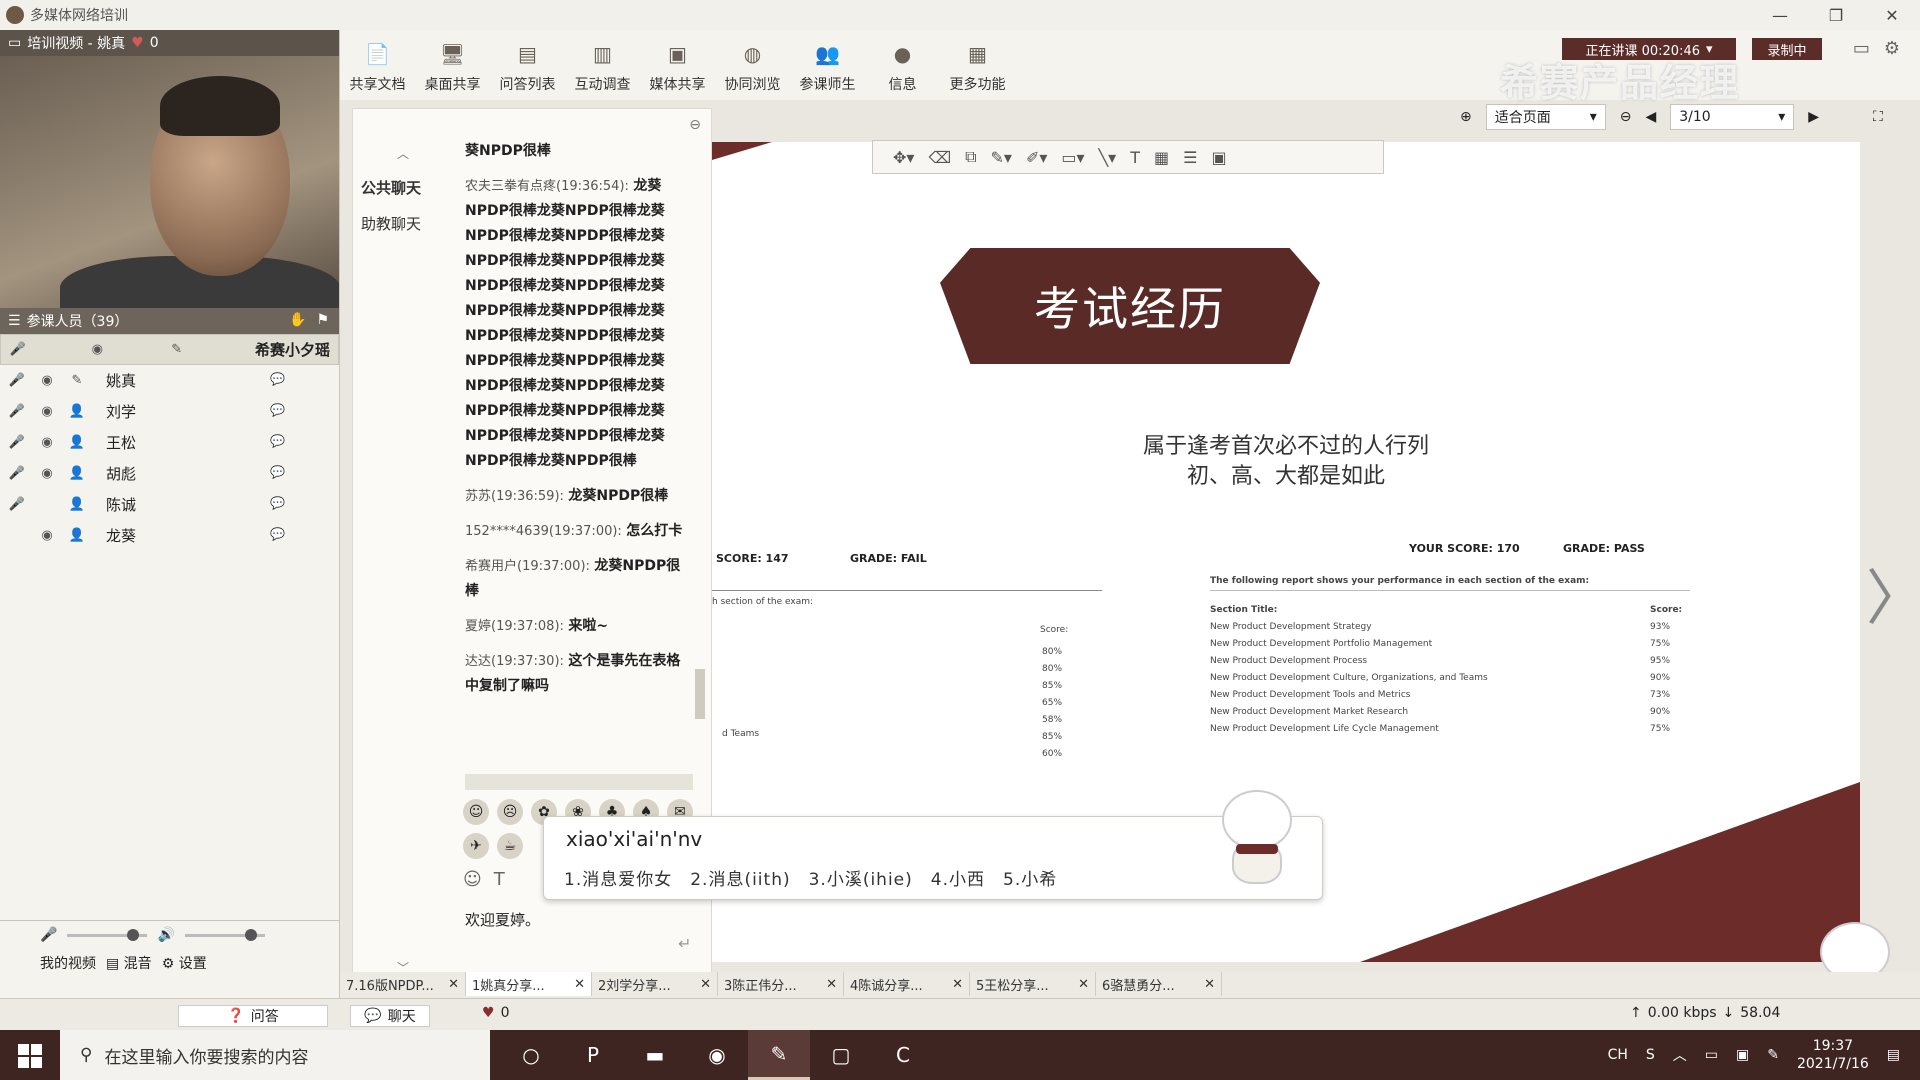 This screenshot has width=1920, height=1080. I want to click on pen-icon: ✎▾, so click(1001, 157).